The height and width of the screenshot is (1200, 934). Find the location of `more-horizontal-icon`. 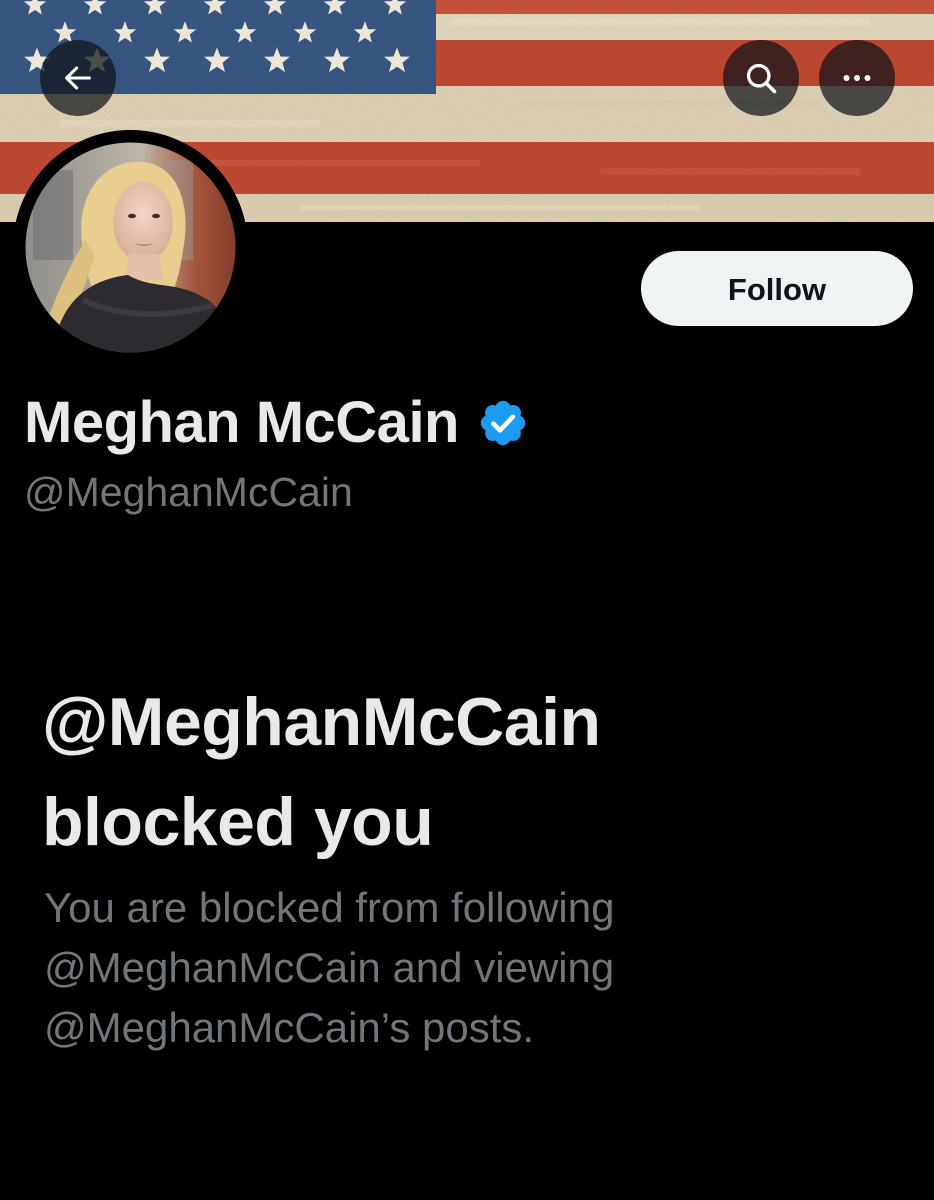

more-horizontal-icon is located at coordinates (857, 78).